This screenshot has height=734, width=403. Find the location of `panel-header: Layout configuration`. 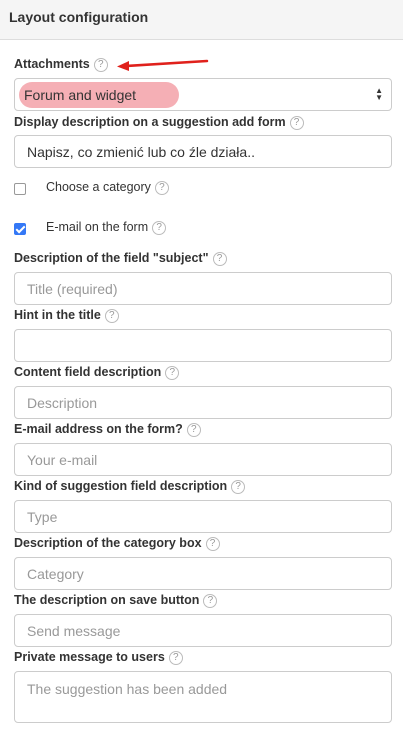

panel-header: Layout configuration is located at coordinates (201, 20).